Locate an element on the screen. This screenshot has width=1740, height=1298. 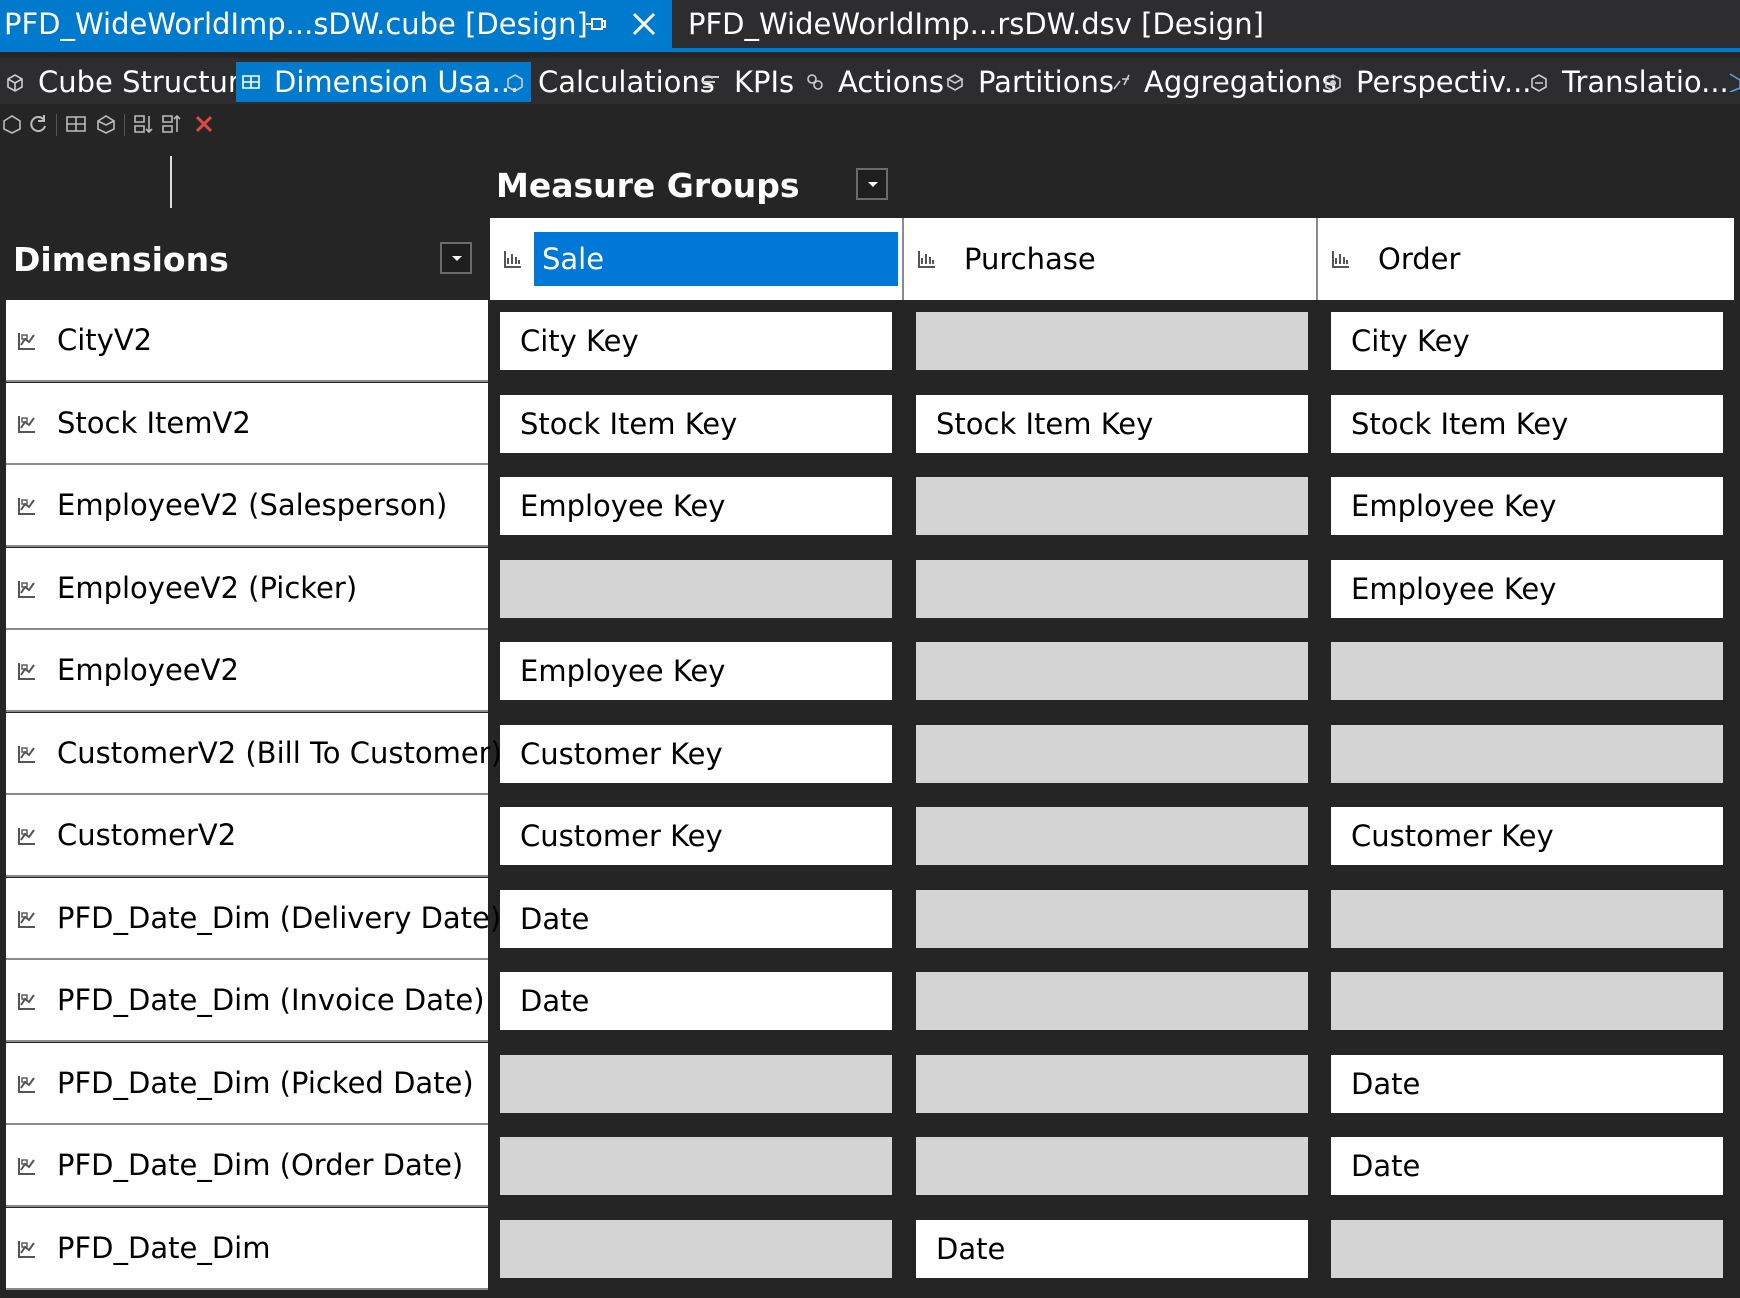
dimension-row: PFD_Date_Dim (Picked Date) is located at coordinates (247, 1083).